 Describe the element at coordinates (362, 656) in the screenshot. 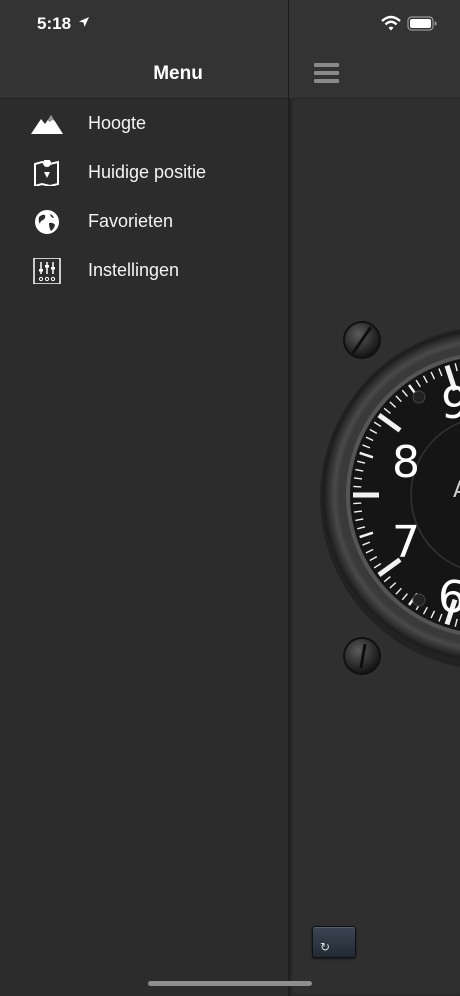

I see `screw-bottom-icon` at that location.